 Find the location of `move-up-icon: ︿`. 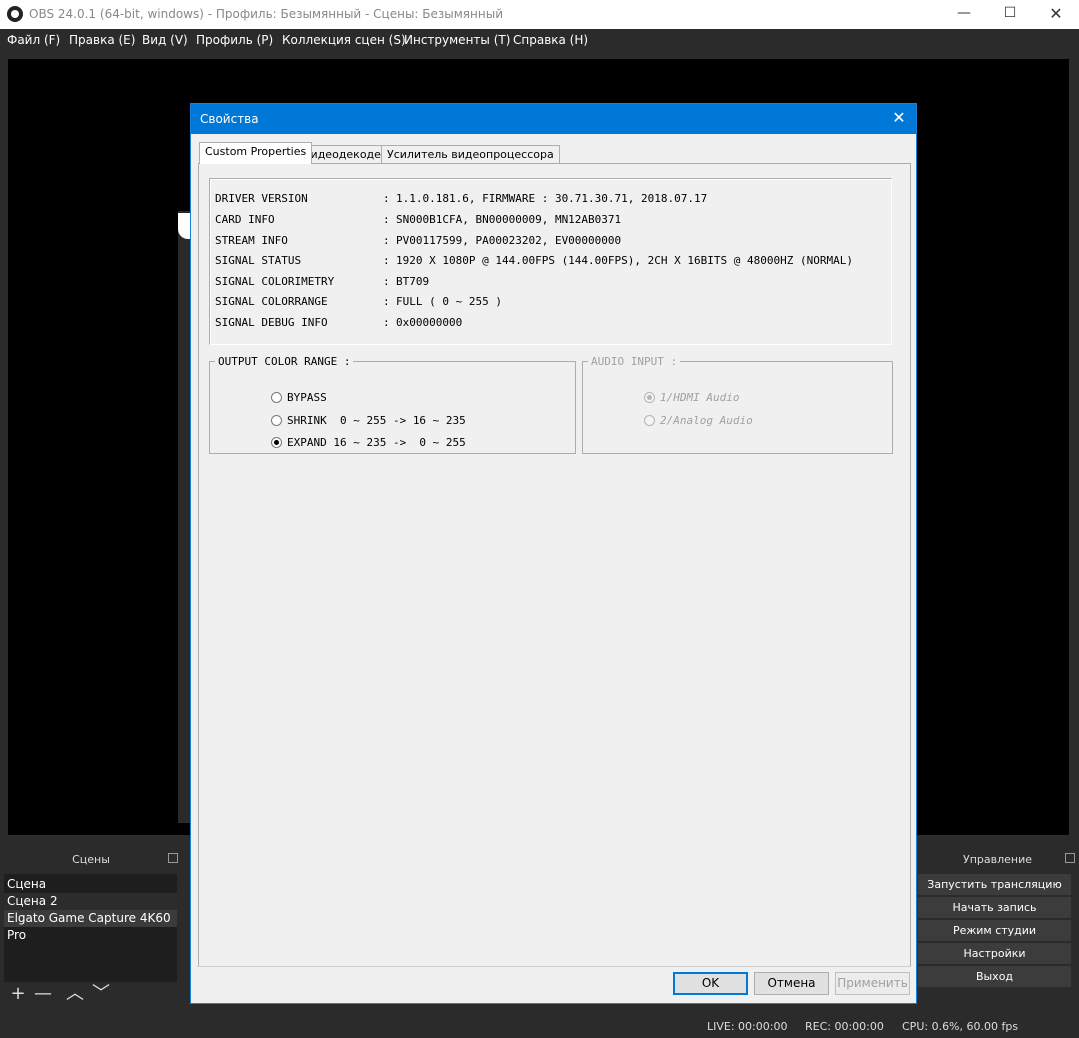

move-up-icon: ︿ is located at coordinates (75, 995).